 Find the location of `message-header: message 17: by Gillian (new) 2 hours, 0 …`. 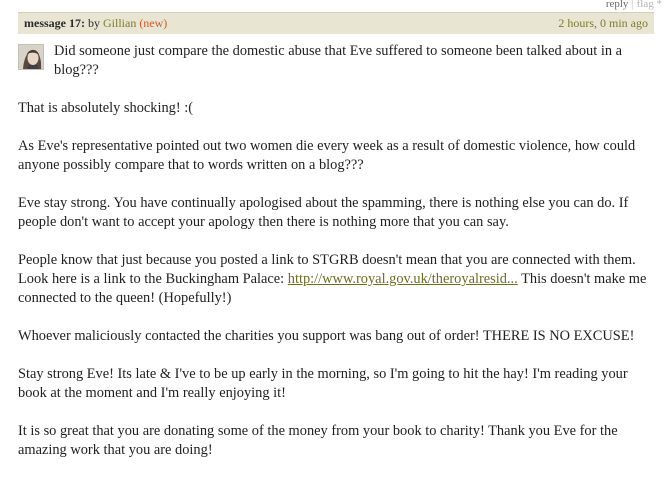

message-header: message 17: by Gillian (new) 2 hours, 0 … is located at coordinates (336, 23).